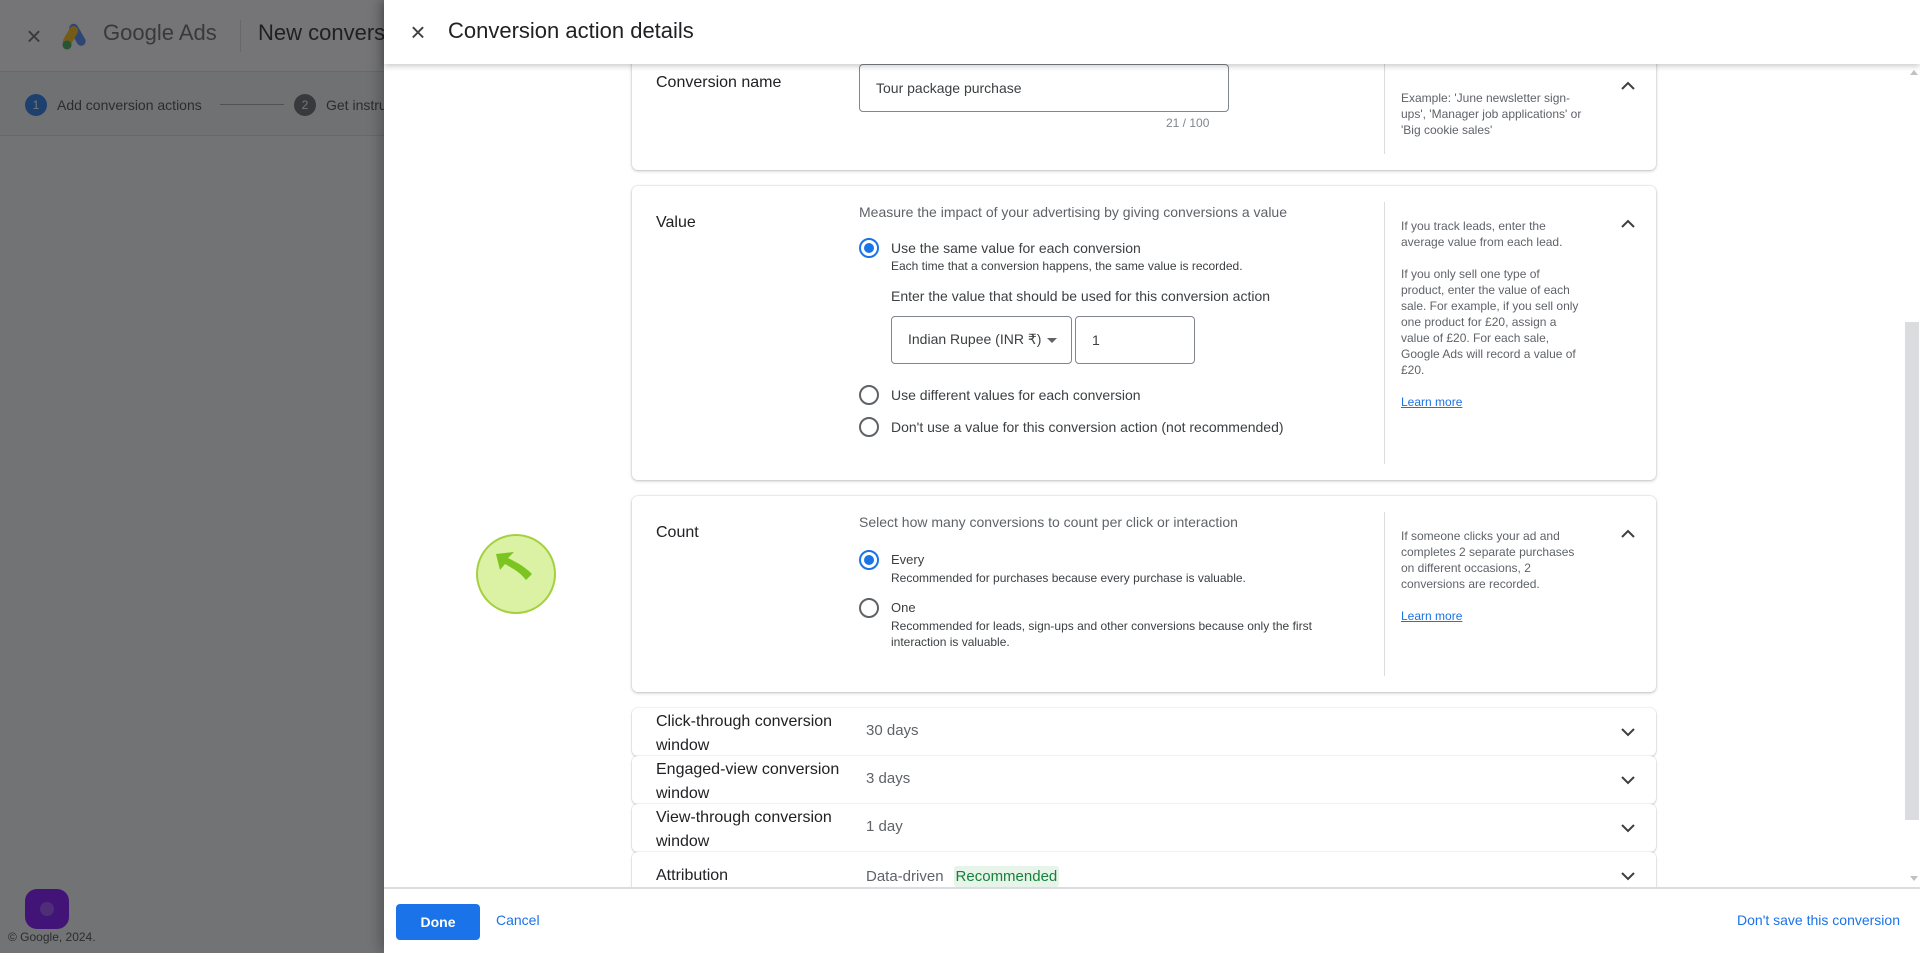 This screenshot has width=1920, height=953. Describe the element at coordinates (438, 922) in the screenshot. I see `done-button: Done` at that location.